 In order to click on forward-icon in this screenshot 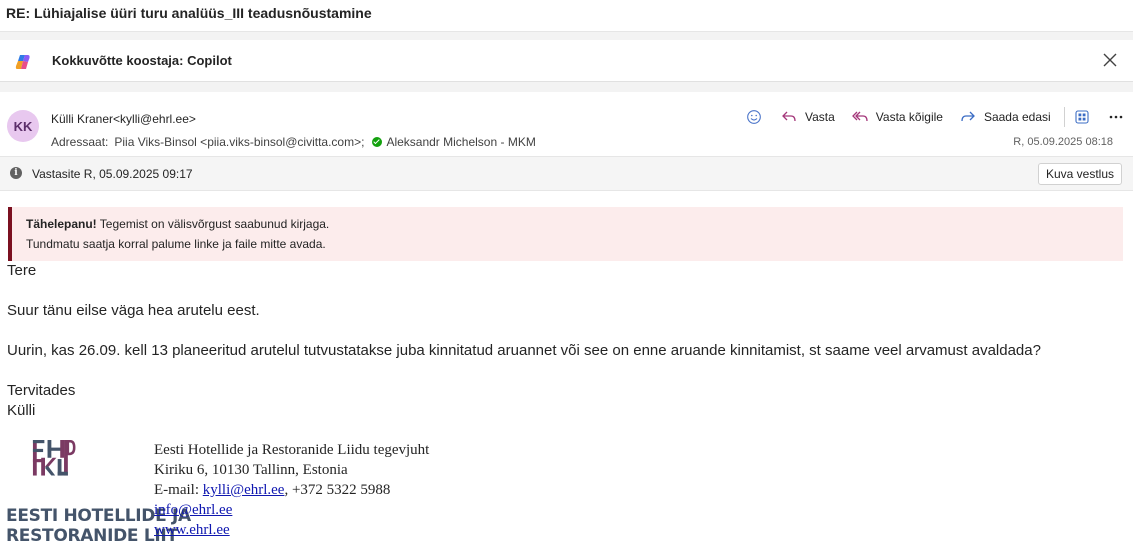, I will do `click(968, 116)`.